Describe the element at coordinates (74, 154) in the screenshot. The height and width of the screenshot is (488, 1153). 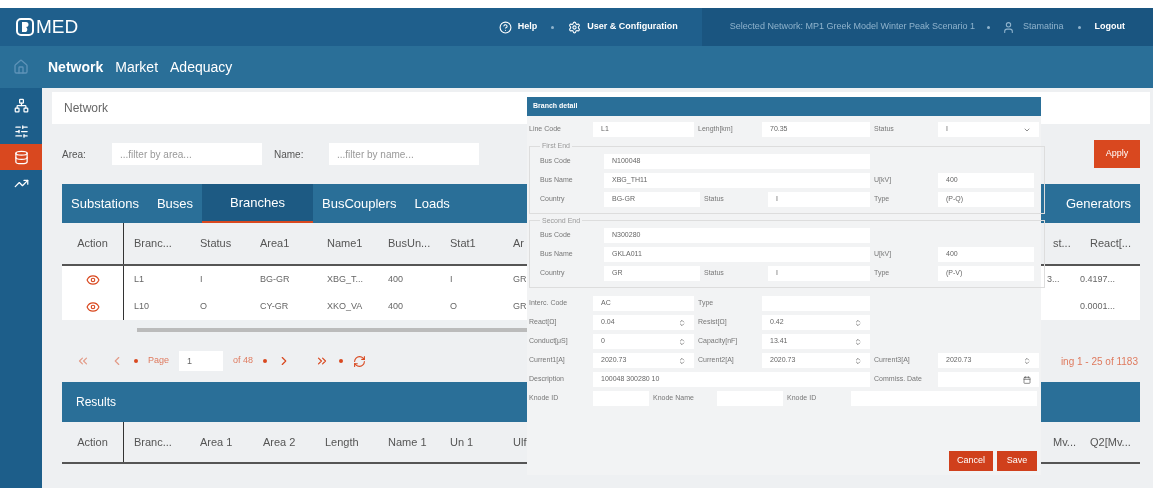
I see `field-label: Area:` at that location.